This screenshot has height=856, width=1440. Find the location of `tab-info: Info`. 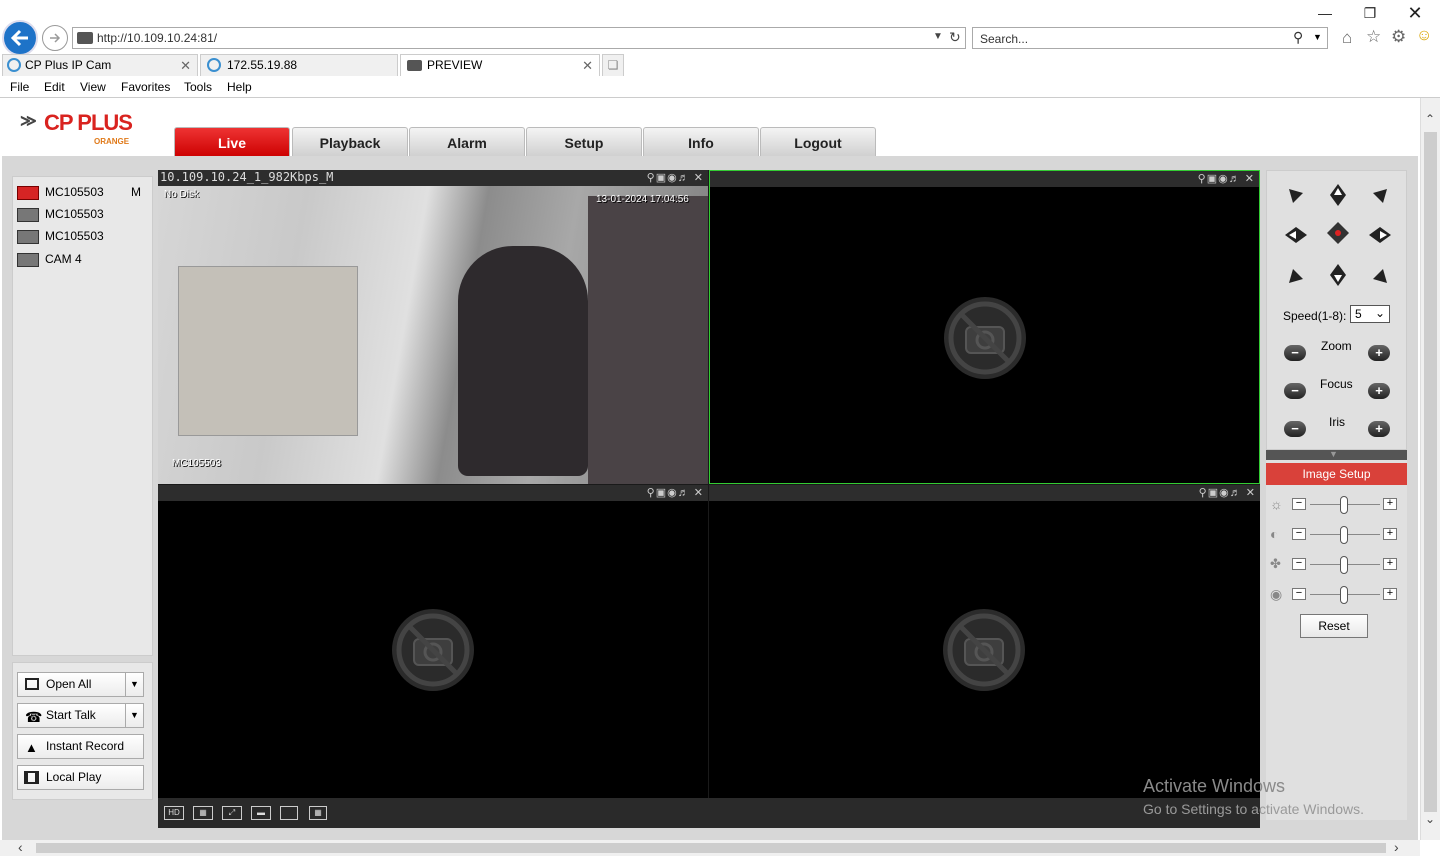

tab-info: Info is located at coordinates (701, 142).